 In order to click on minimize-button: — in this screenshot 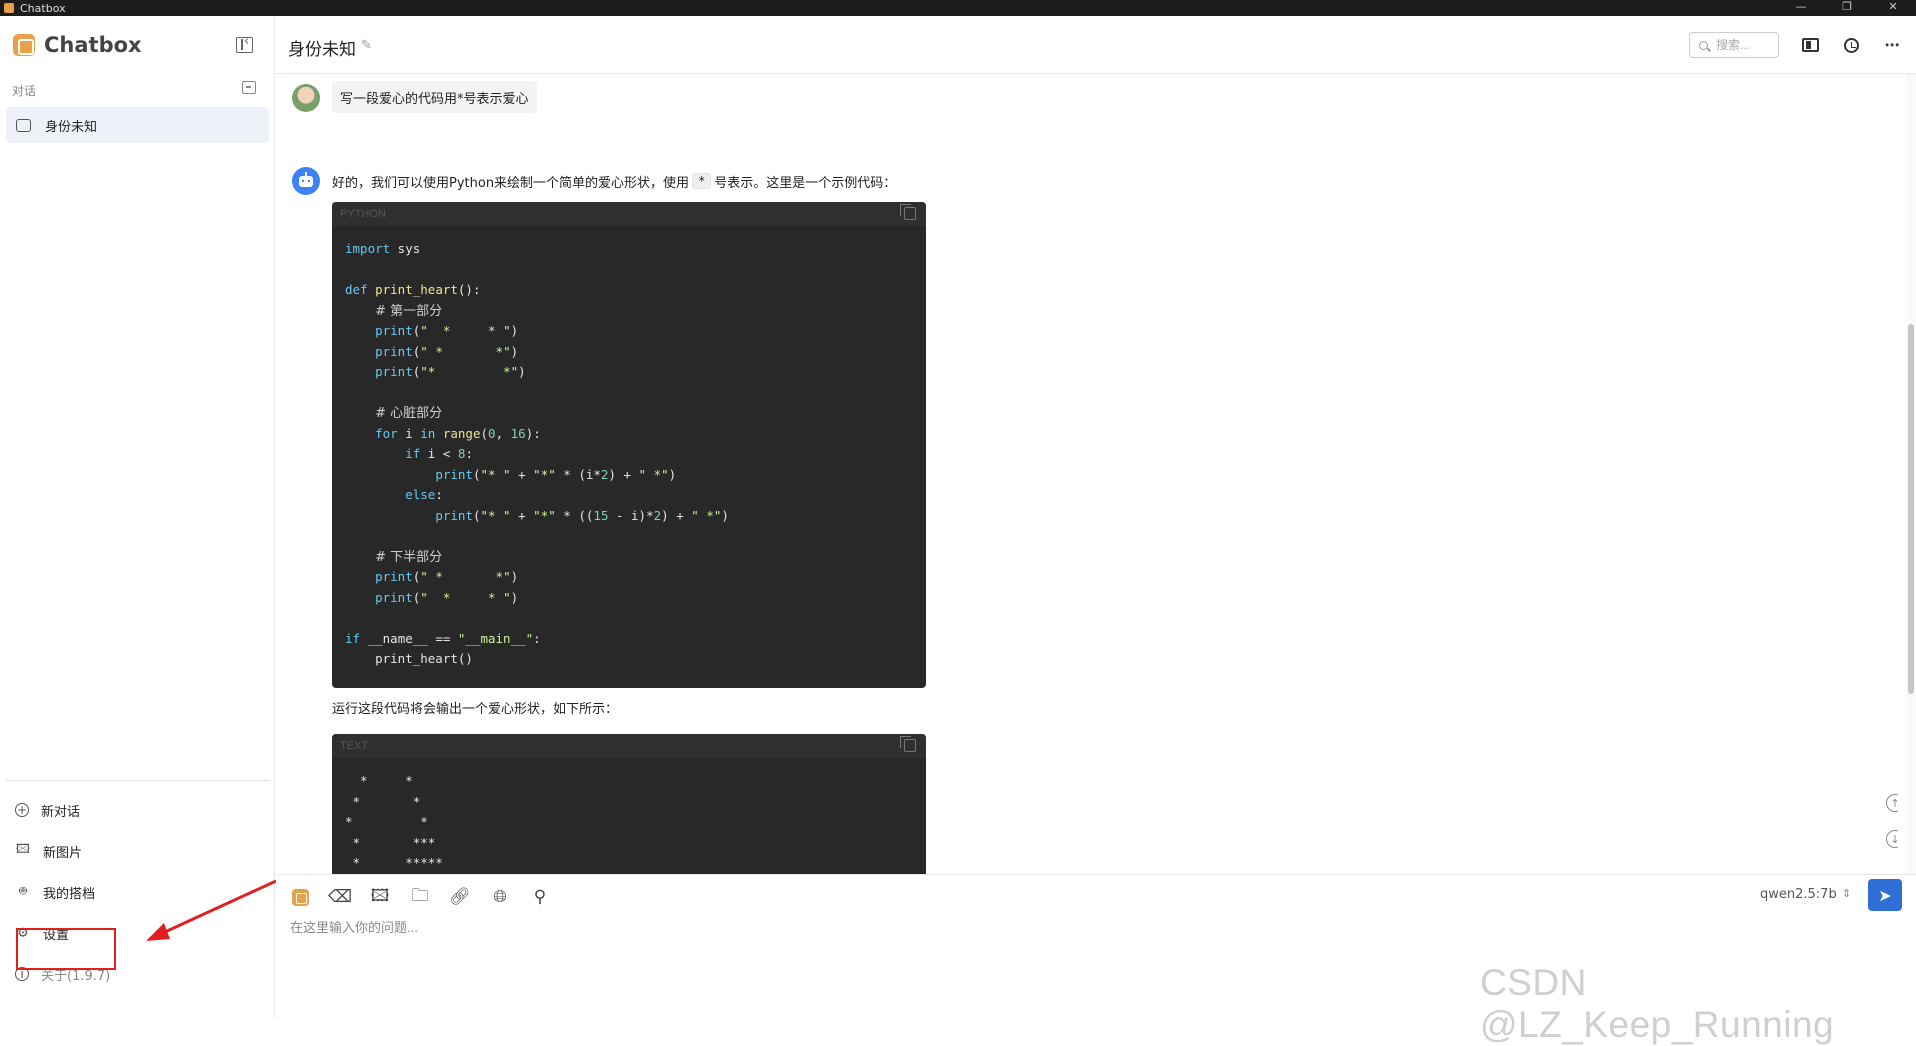, I will do `click(1801, 8)`.